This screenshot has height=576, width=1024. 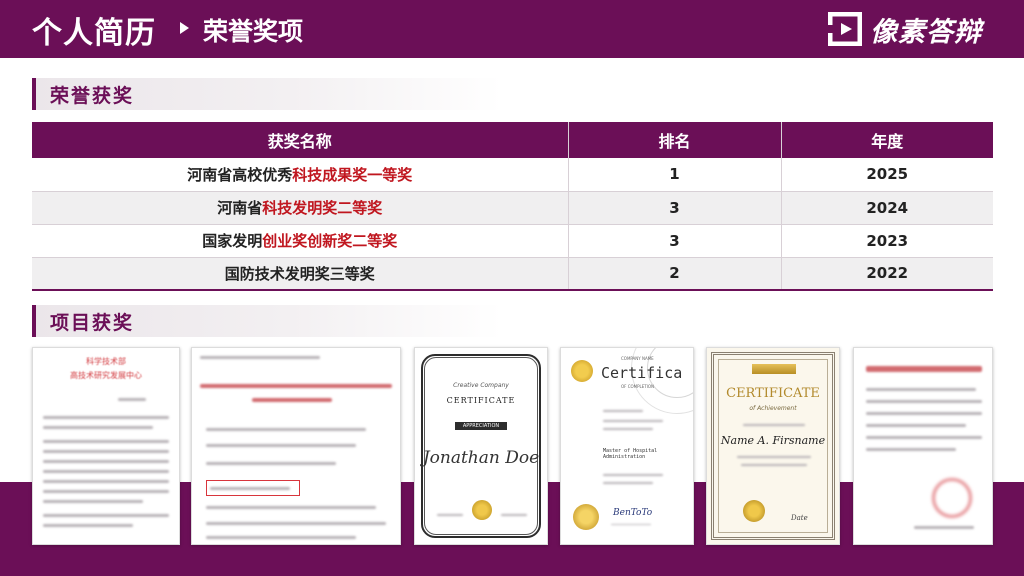 I want to click on red-stamp-icon, so click(x=952, y=498).